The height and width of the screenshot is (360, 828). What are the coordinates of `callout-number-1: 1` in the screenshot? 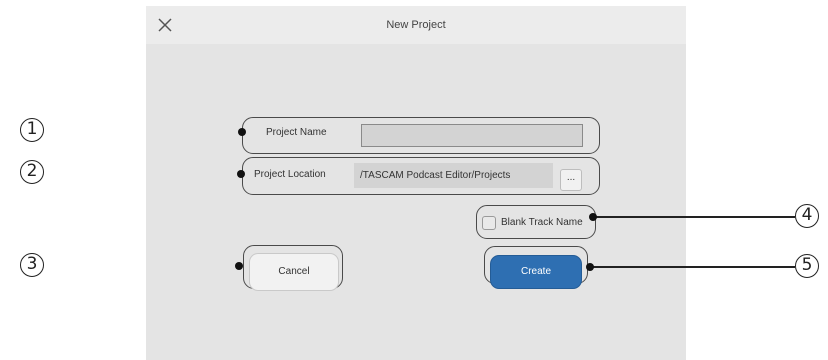 It's located at (32, 130).